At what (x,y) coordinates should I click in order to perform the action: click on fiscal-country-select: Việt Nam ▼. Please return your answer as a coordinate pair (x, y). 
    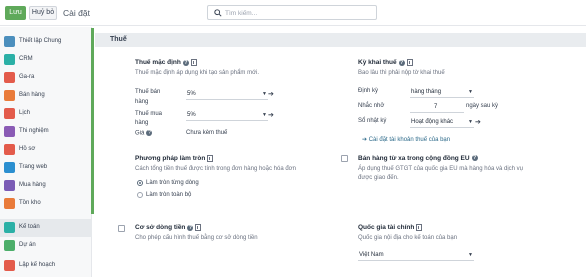
    Looking at the image, I should click on (416, 256).